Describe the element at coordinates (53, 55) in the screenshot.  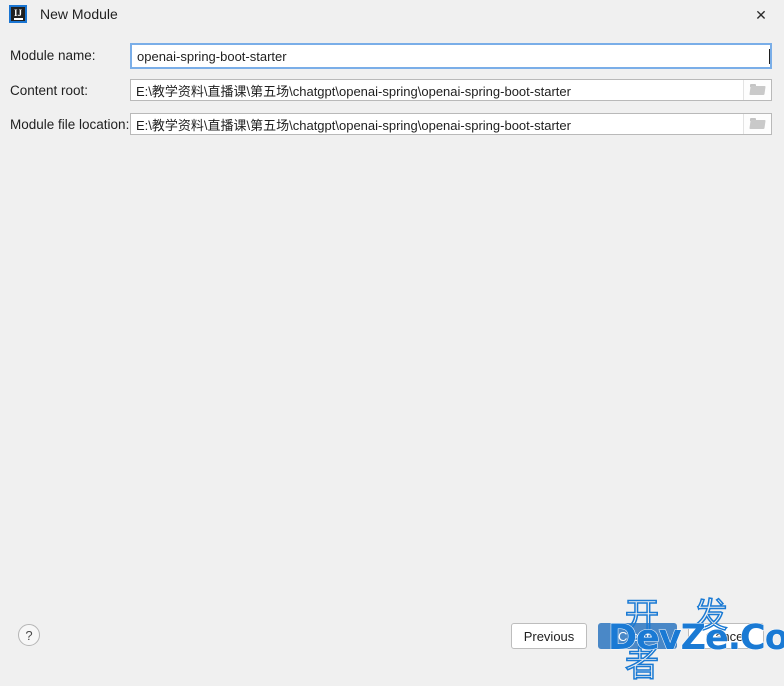
I see `module-name-label: Module name:` at that location.